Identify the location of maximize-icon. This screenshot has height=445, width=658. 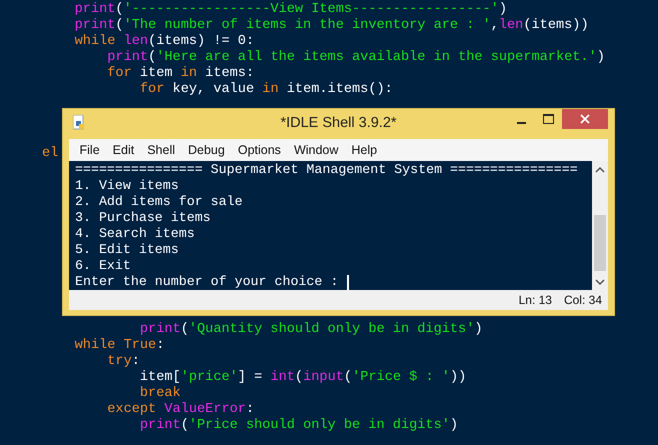
(548, 119).